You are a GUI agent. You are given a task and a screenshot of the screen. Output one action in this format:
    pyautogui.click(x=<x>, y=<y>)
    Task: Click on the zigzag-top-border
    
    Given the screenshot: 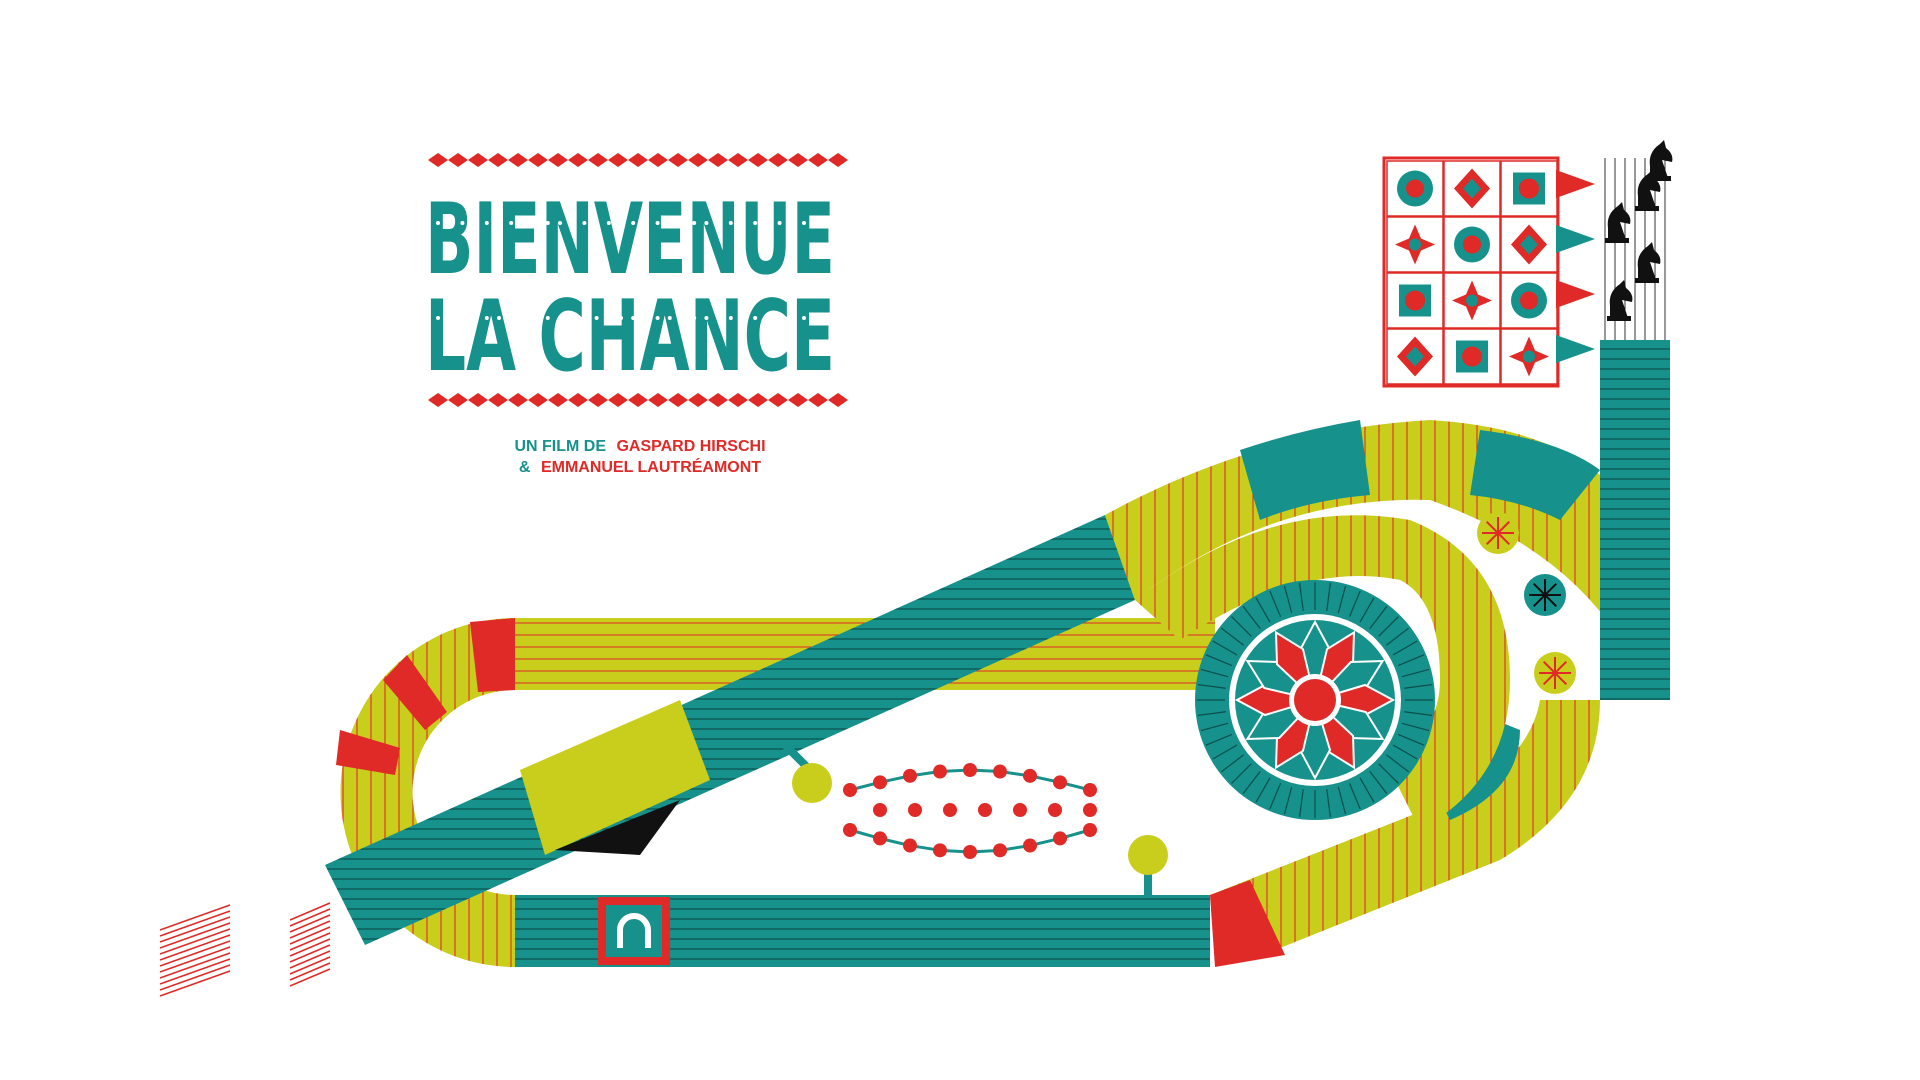 What is the action you would take?
    pyautogui.click(x=638, y=160)
    